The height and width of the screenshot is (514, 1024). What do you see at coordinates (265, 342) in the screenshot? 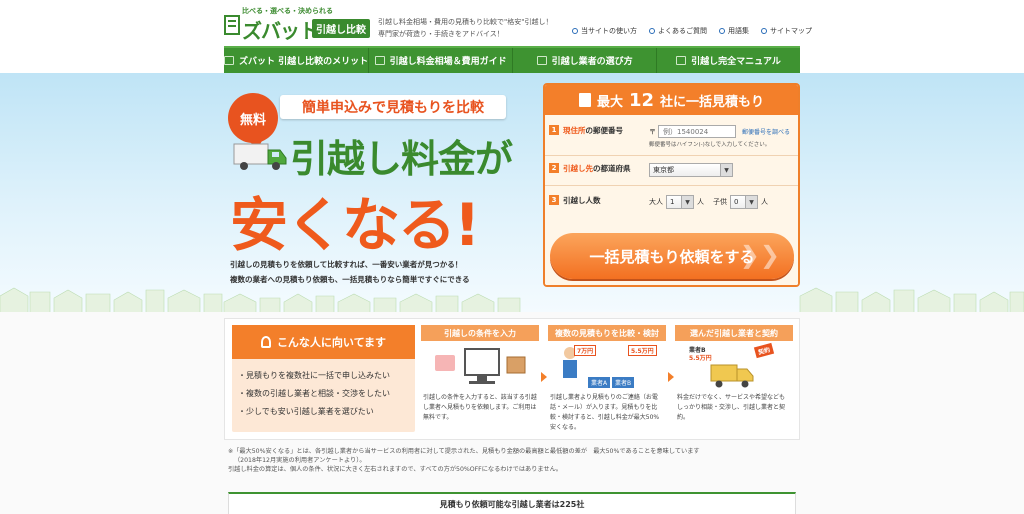
I see `lightbulb-icon` at bounding box center [265, 342].